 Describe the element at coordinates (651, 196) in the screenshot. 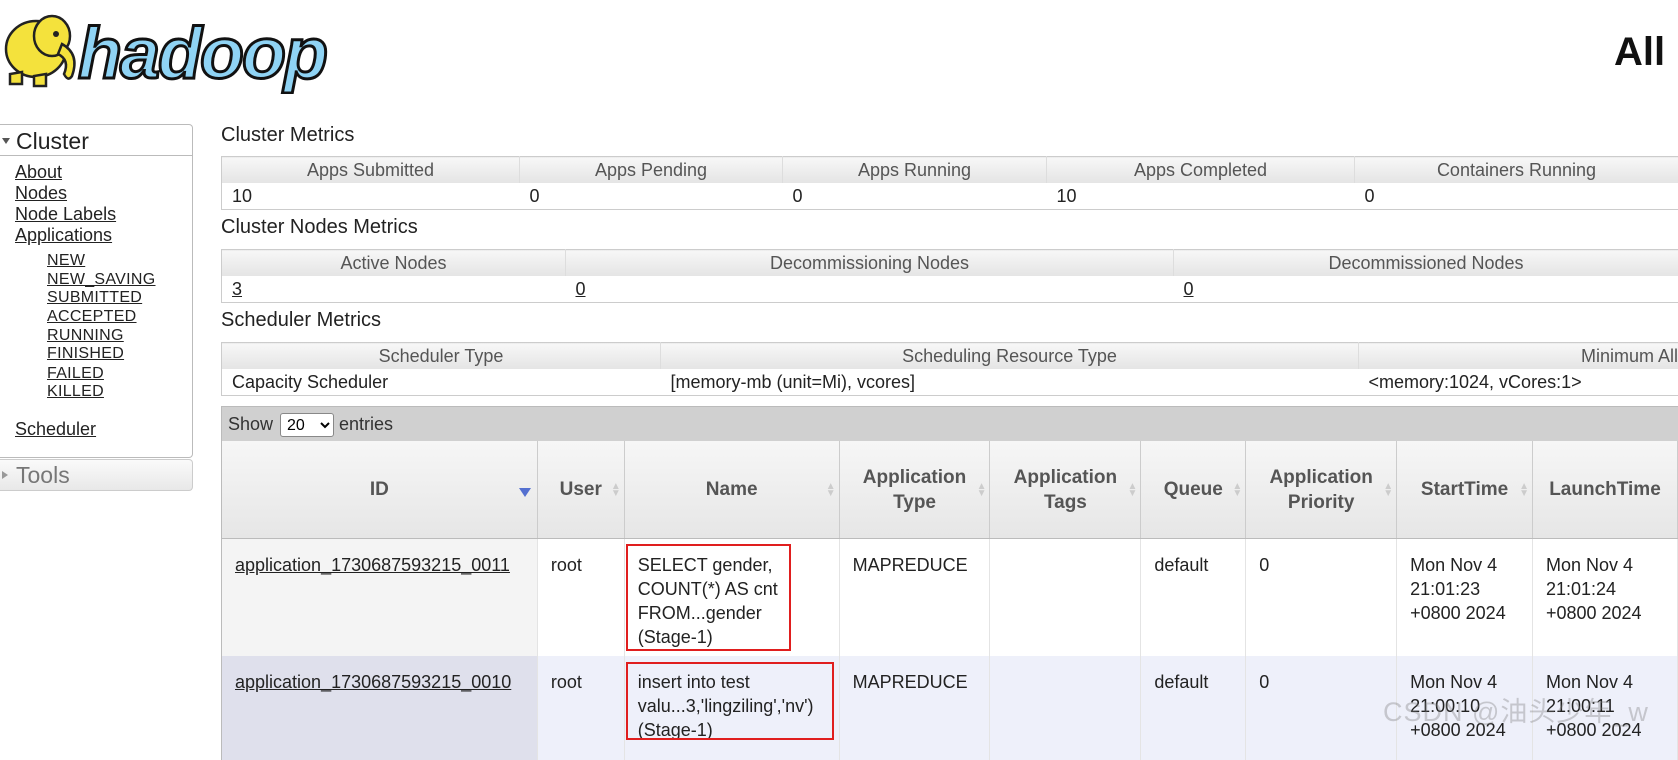

I see `value-apps-pending: 0` at that location.